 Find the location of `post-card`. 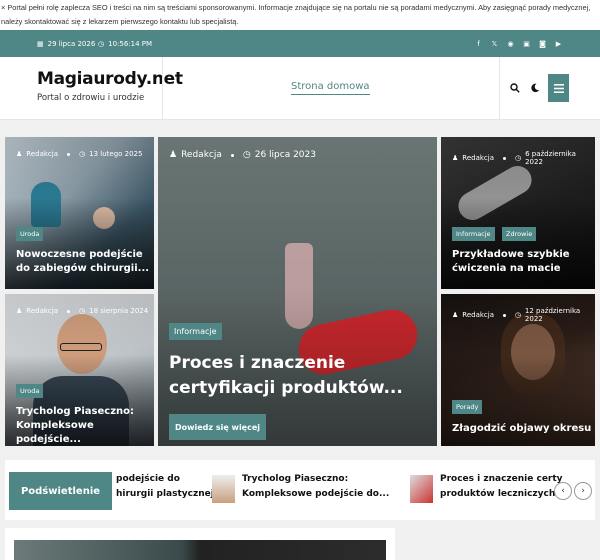

post-card is located at coordinates (200, 544).